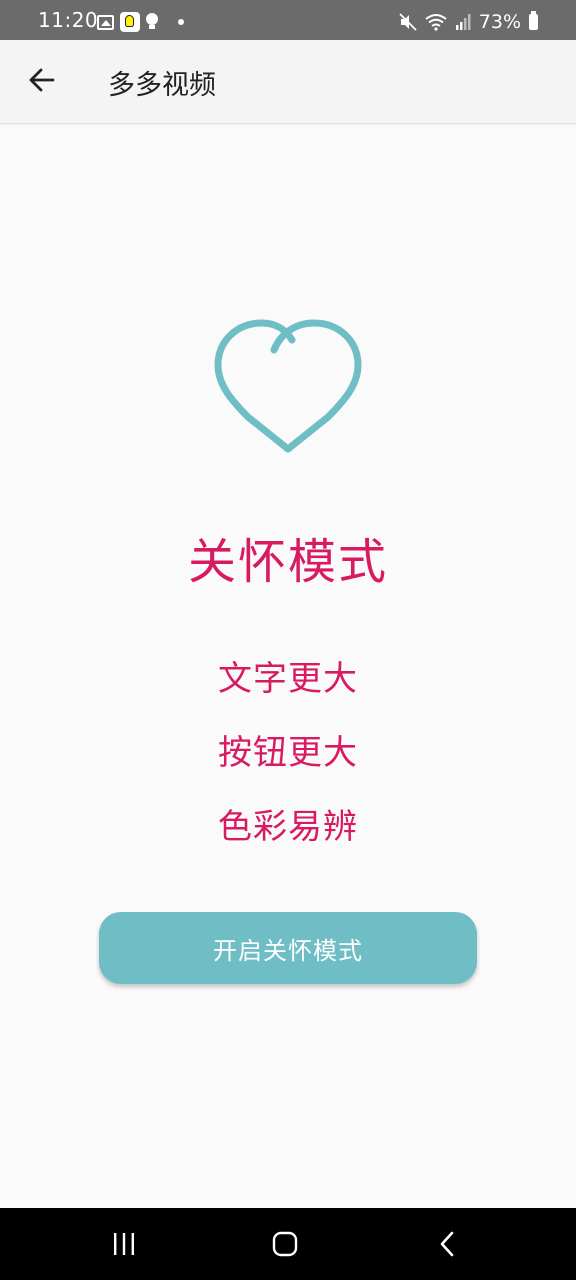  I want to click on recent-apps-button, so click(124, 1244).